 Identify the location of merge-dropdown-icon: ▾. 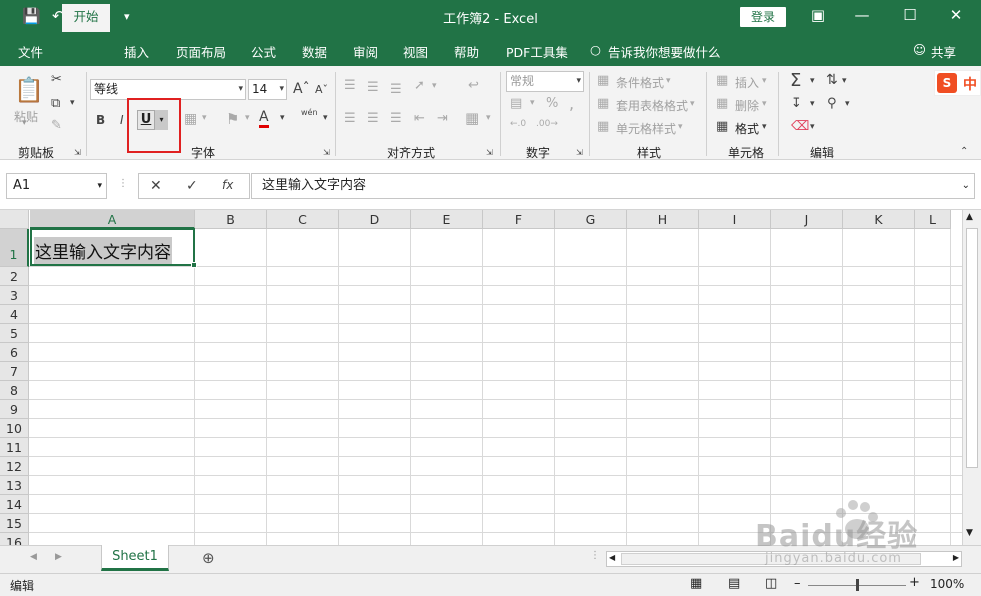
(488, 118).